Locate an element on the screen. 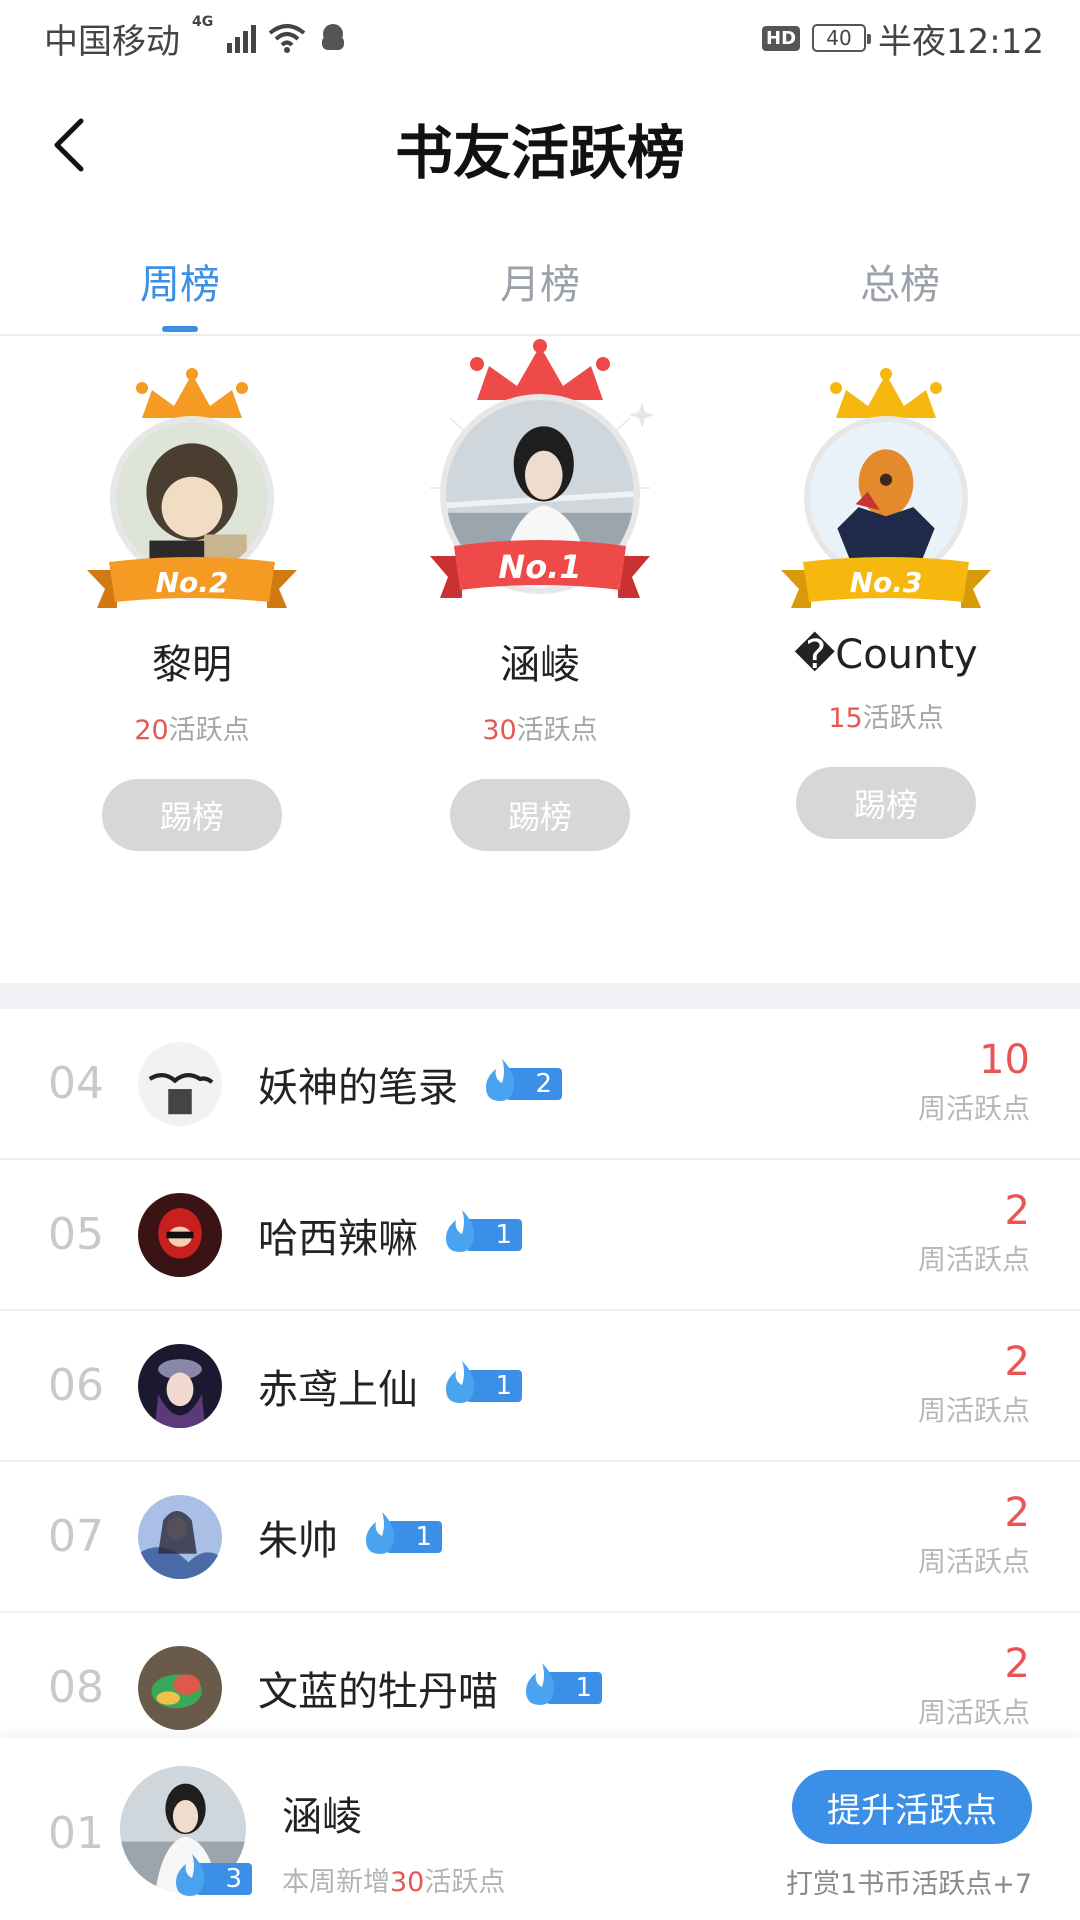  status-left: 中国移动 4G is located at coordinates (196, 38).